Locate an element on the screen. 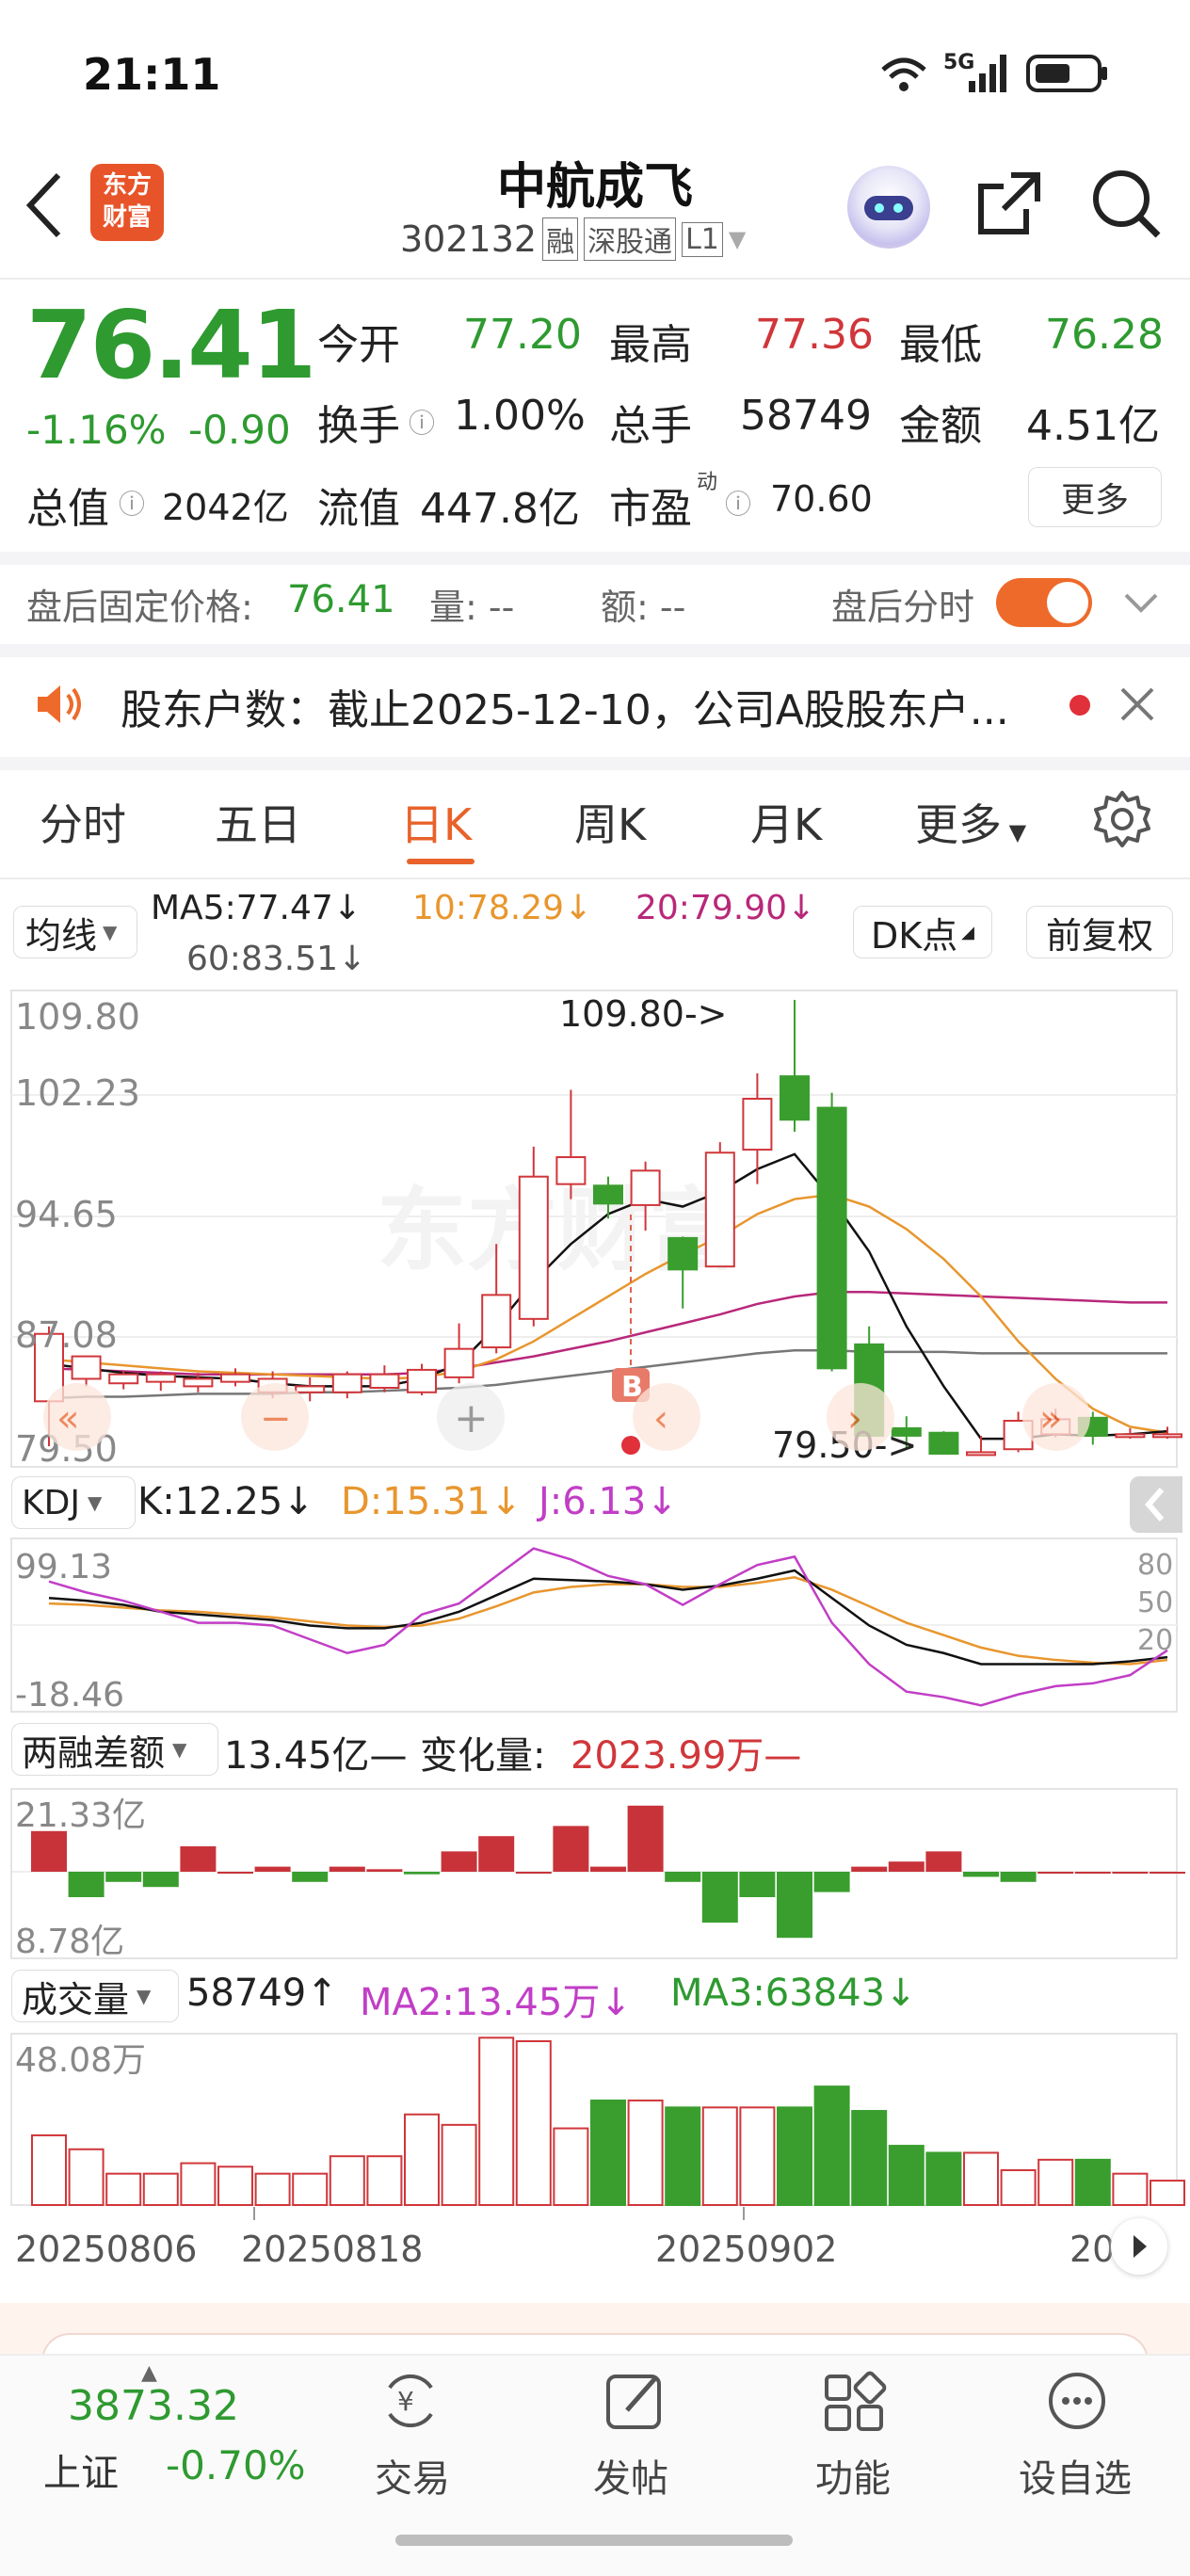 The width and height of the screenshot is (1190, 2576). kdj-r80: 80 is located at coordinates (1155, 1565).